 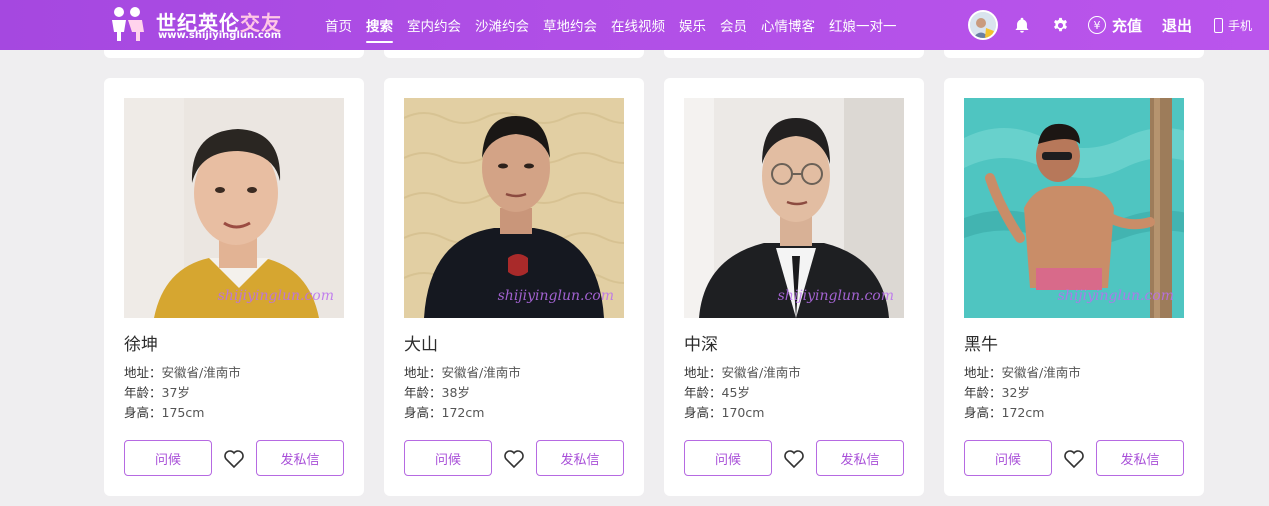 I want to click on profile-name: 徐坤, so click(x=141, y=342).